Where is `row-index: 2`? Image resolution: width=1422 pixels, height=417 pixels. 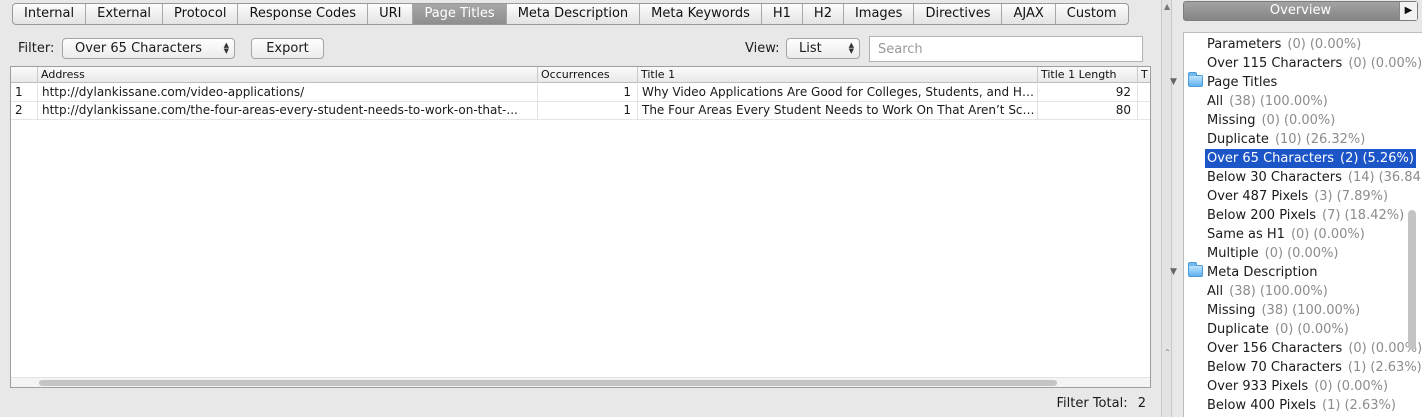
row-index: 2 is located at coordinates (24, 111).